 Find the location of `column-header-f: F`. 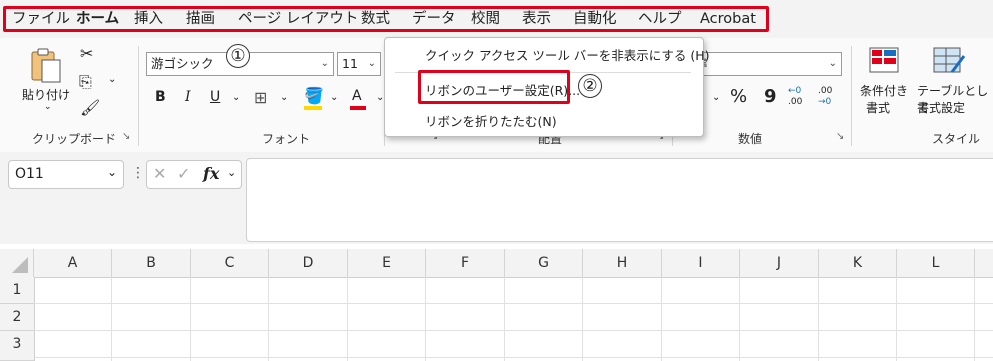

column-header-f: F is located at coordinates (465, 263).